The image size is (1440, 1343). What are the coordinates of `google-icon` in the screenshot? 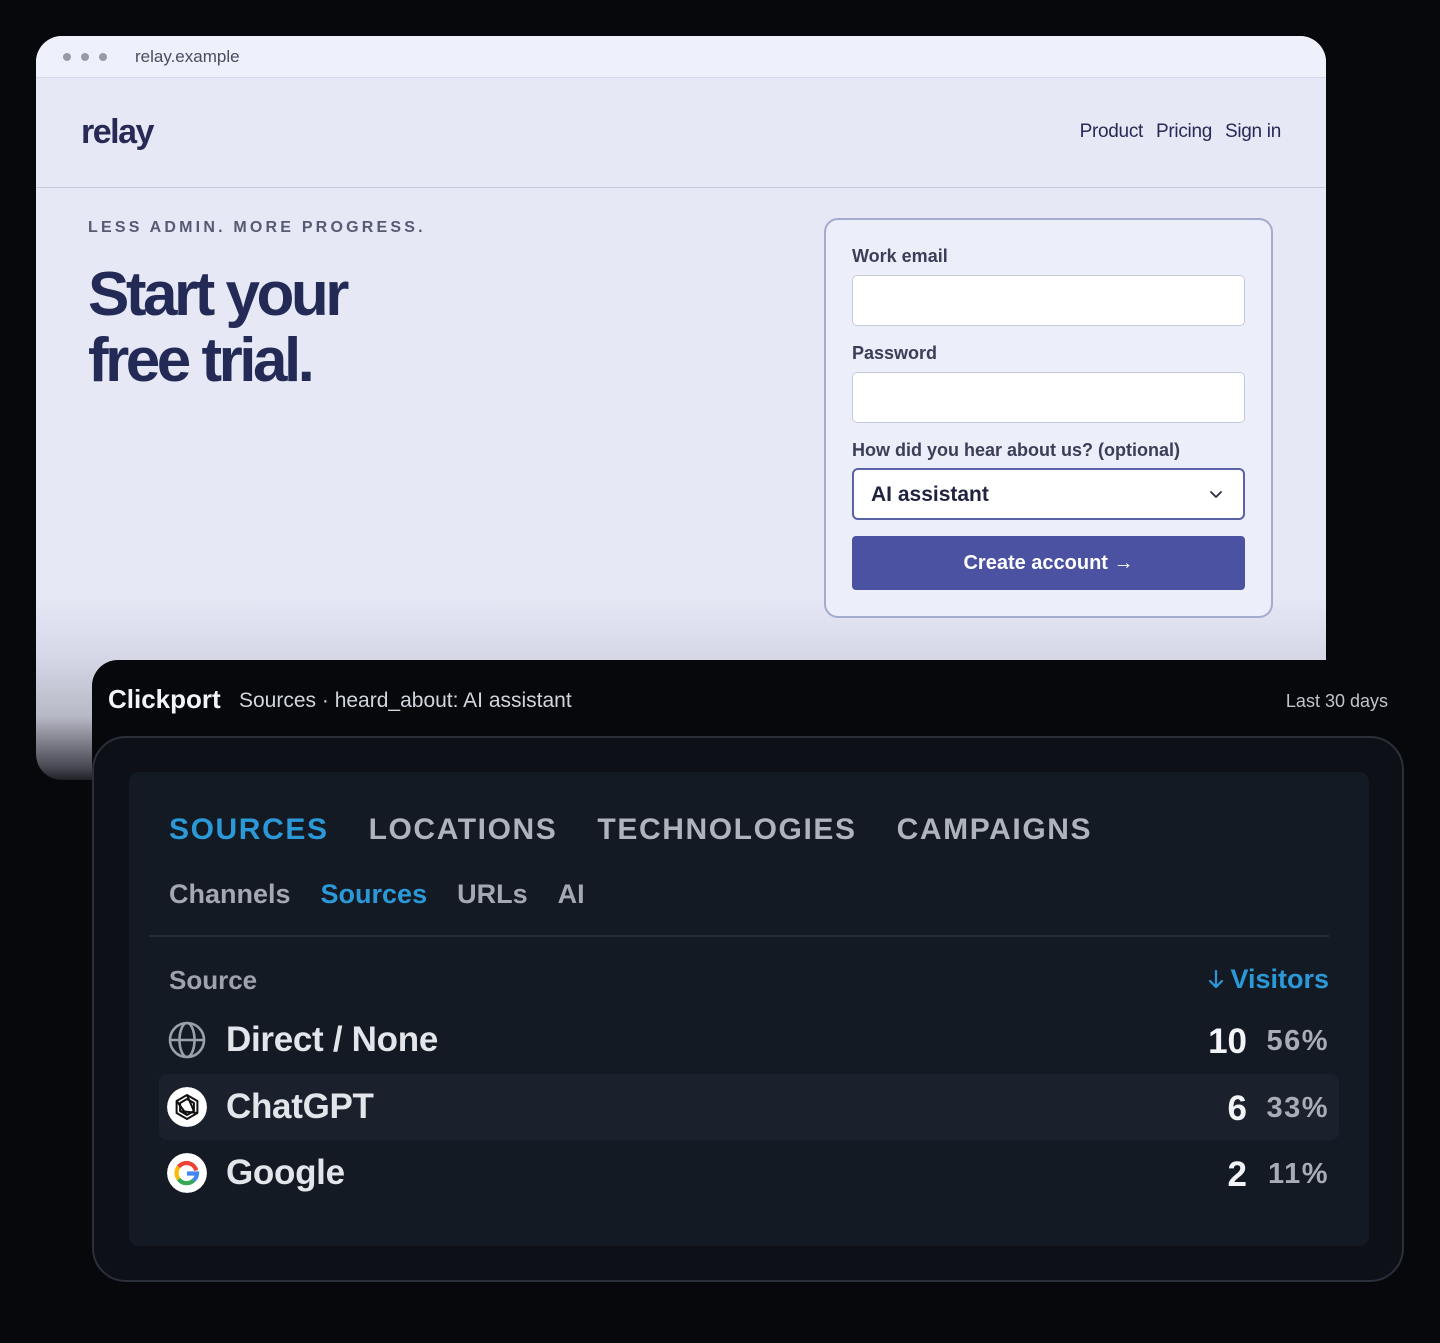 It's located at (187, 1173).